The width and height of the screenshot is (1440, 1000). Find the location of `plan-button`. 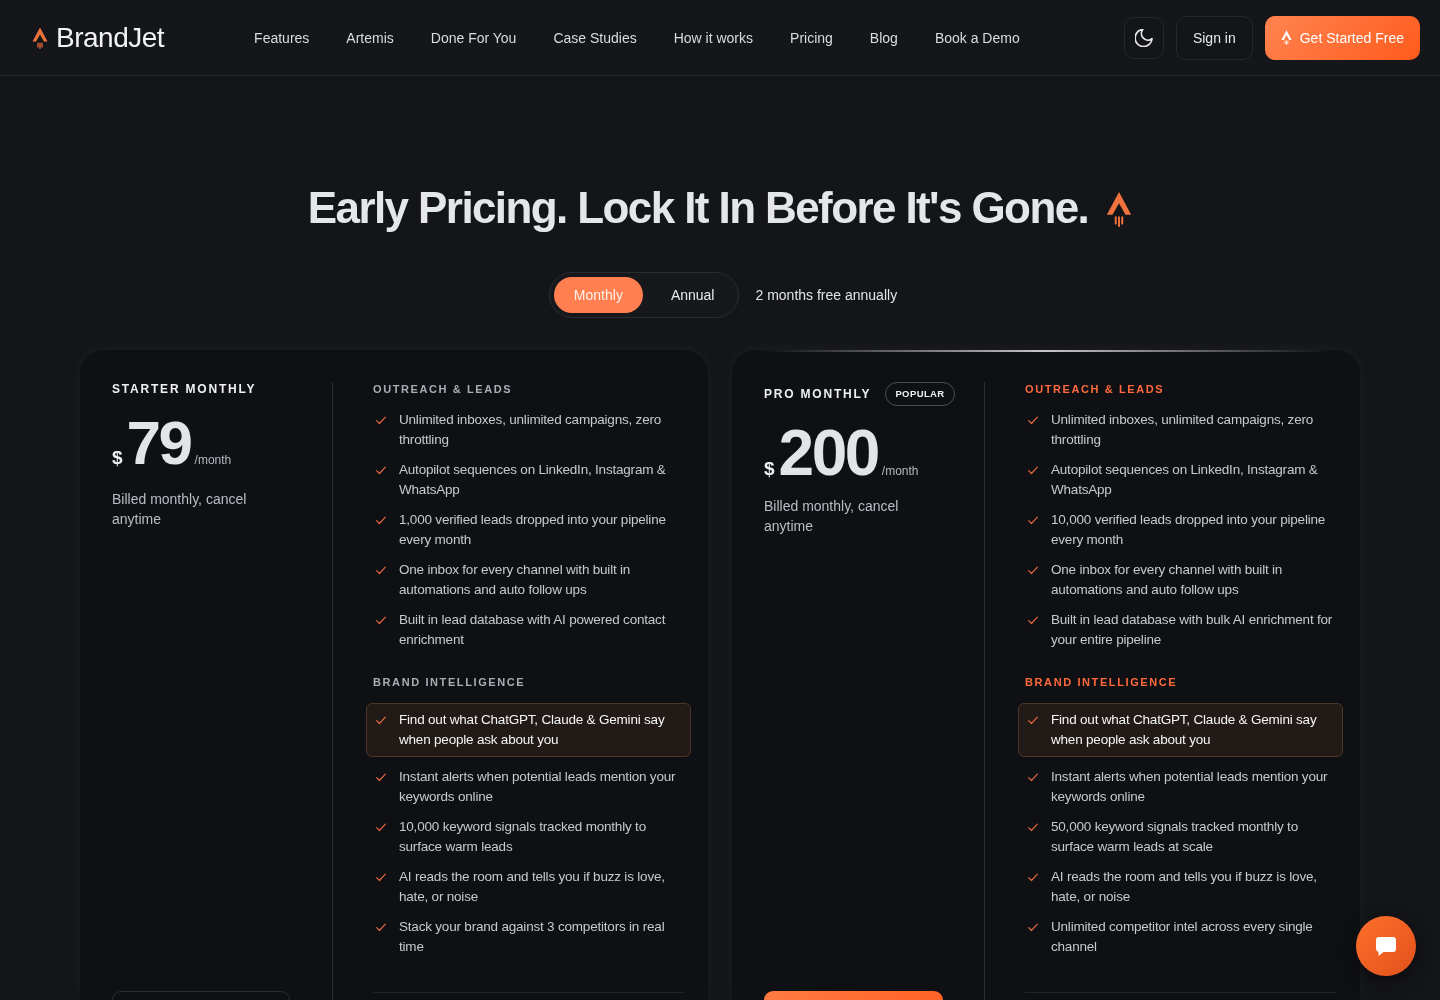

plan-button is located at coordinates (853, 995).